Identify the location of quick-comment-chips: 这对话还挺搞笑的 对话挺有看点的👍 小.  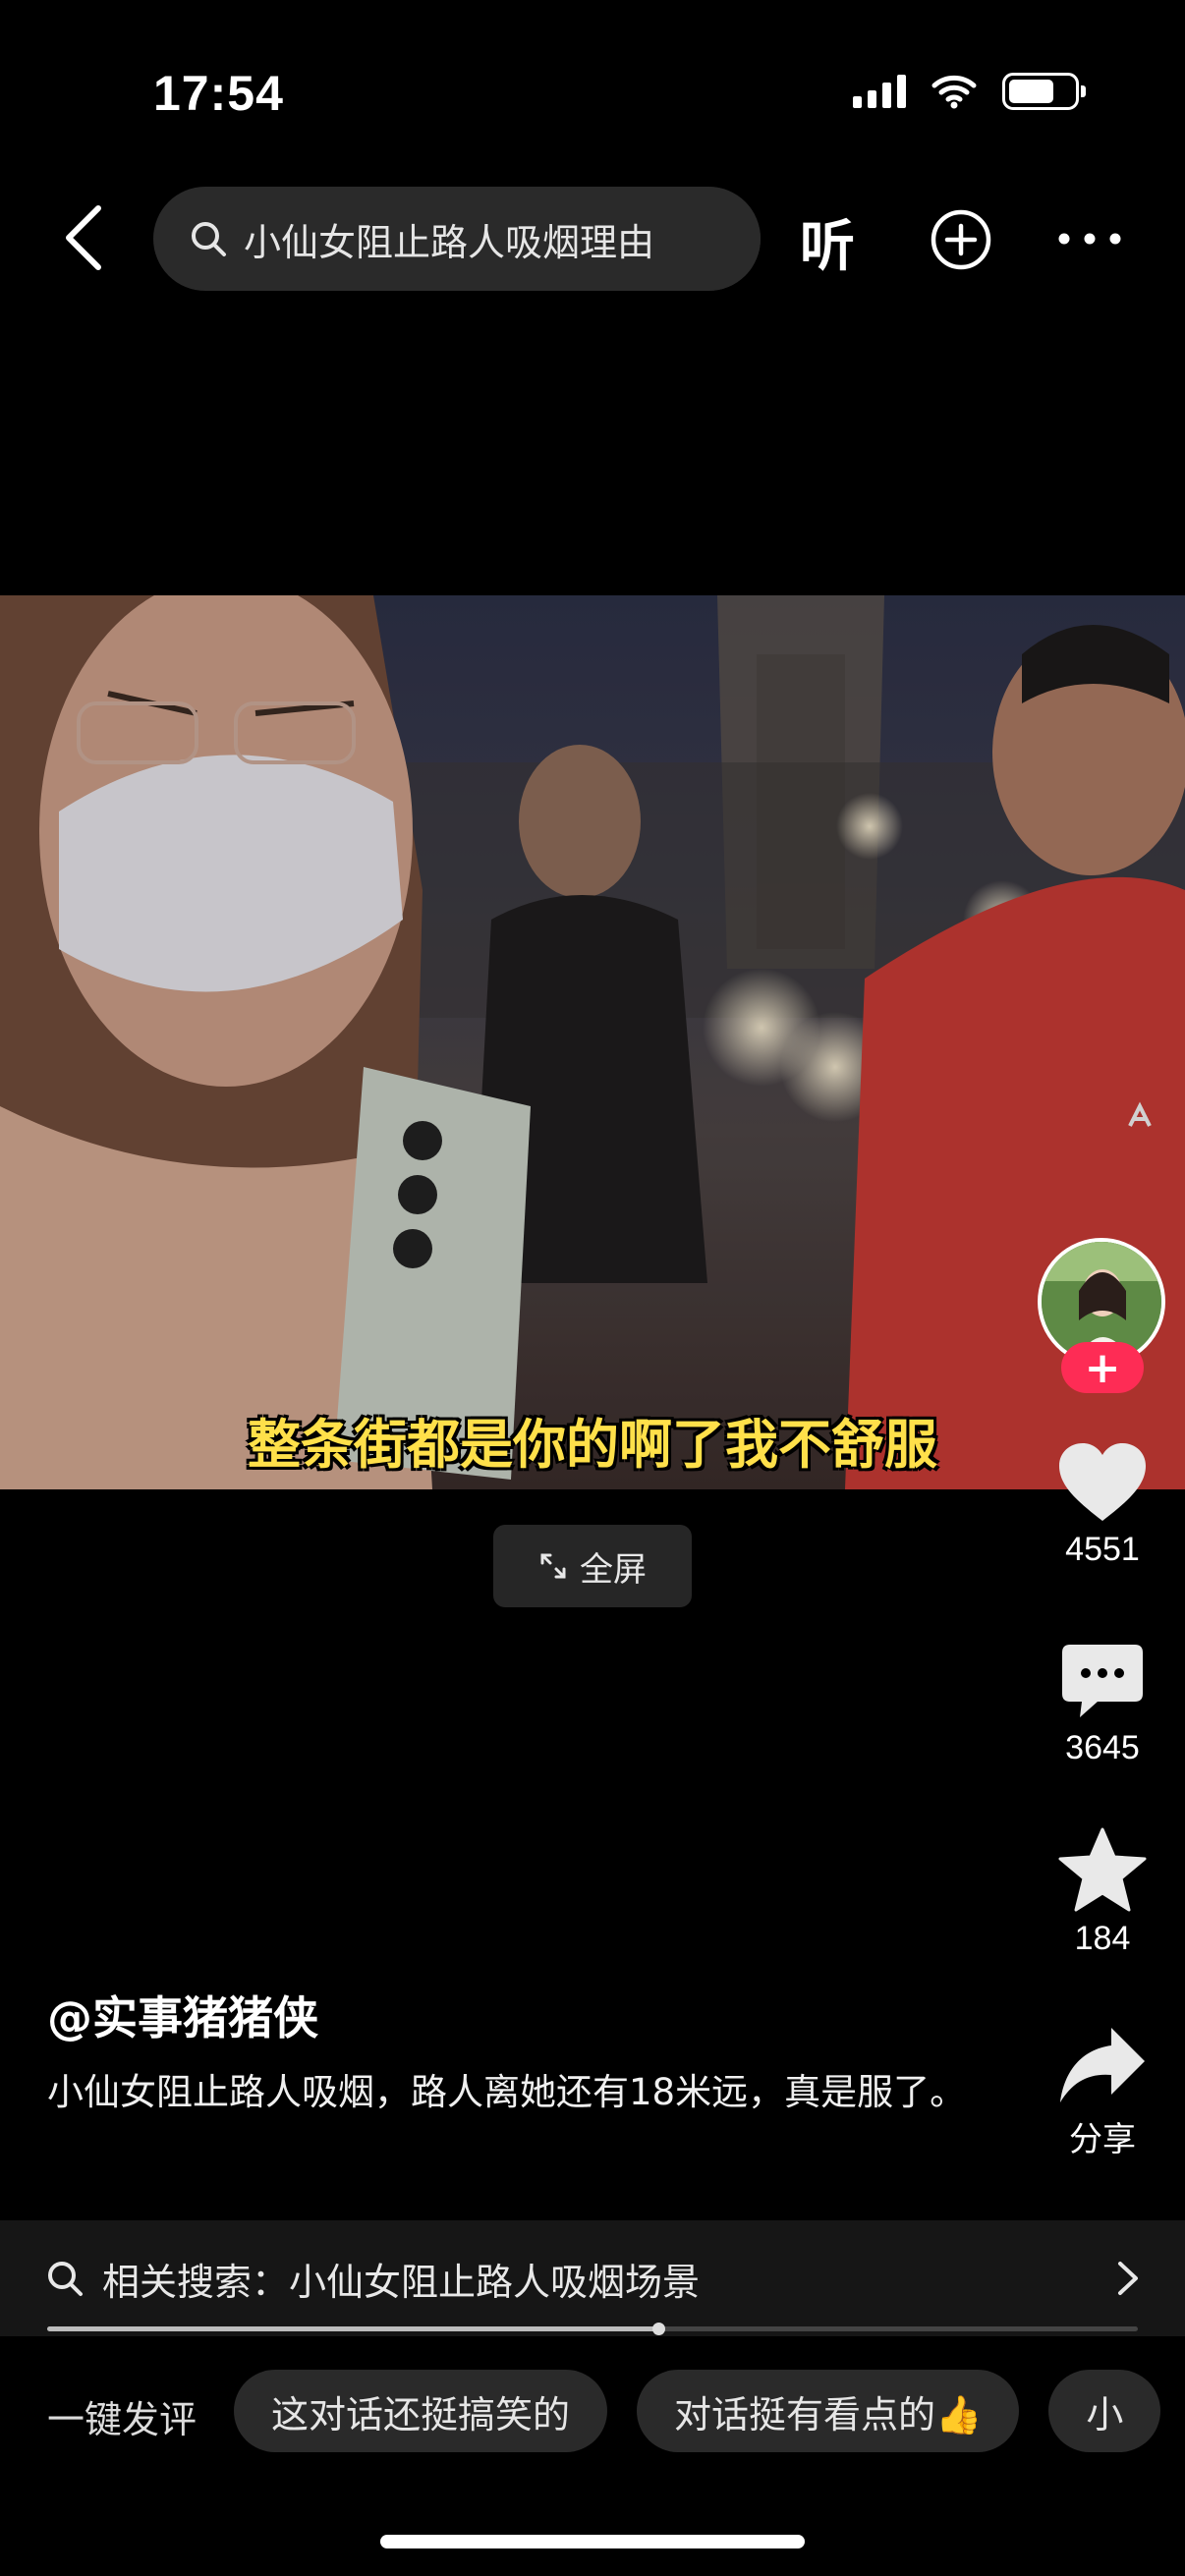
(697, 2411).